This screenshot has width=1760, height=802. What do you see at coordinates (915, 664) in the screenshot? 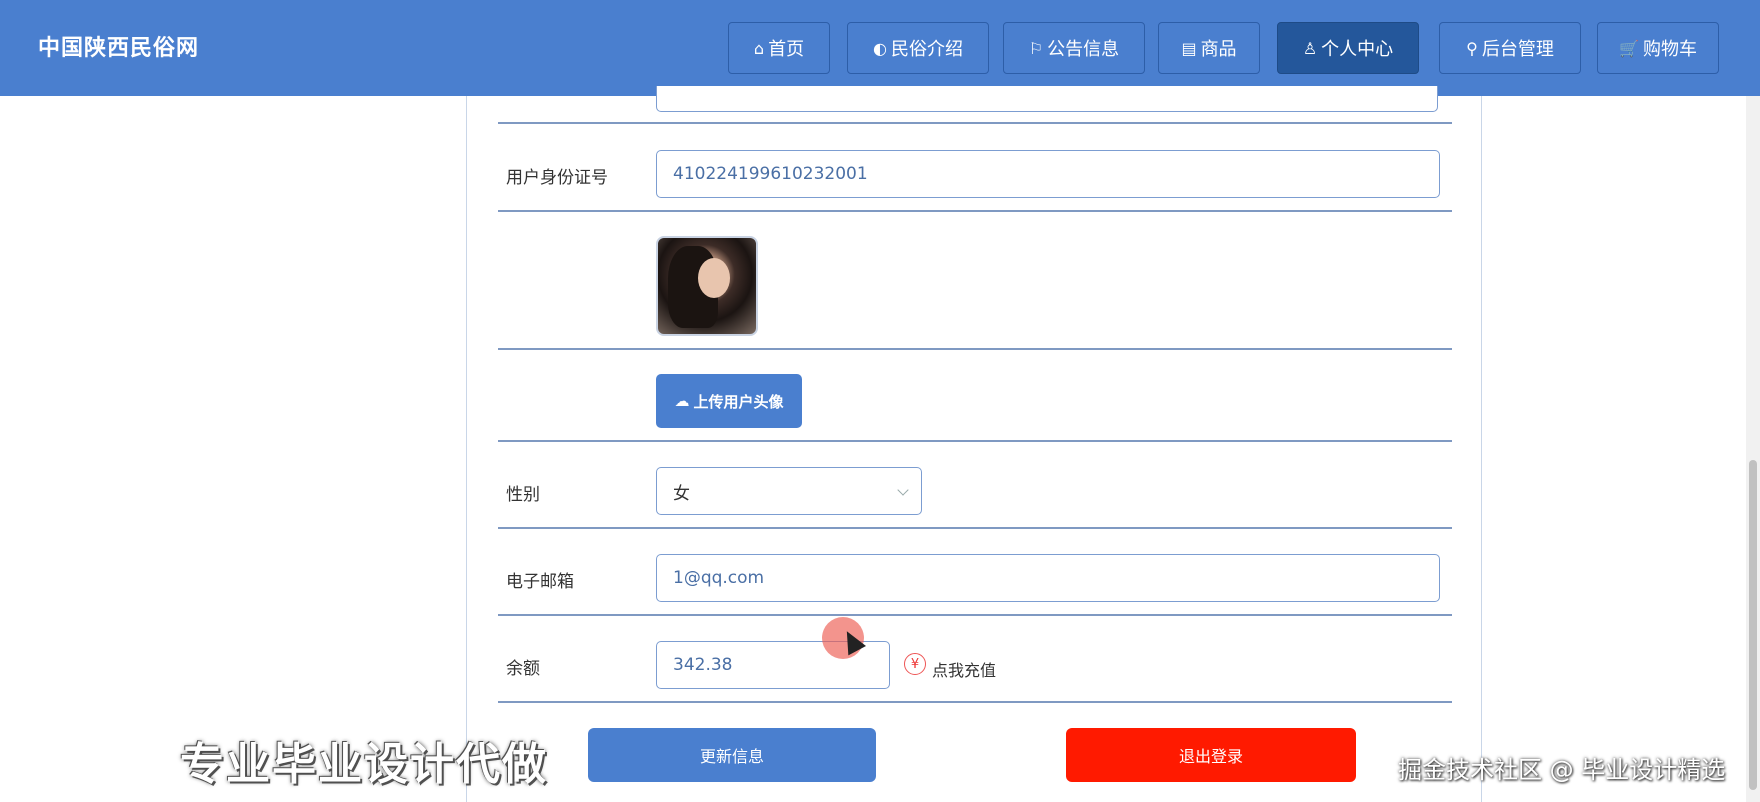
I see `yen-icon: ¥` at bounding box center [915, 664].